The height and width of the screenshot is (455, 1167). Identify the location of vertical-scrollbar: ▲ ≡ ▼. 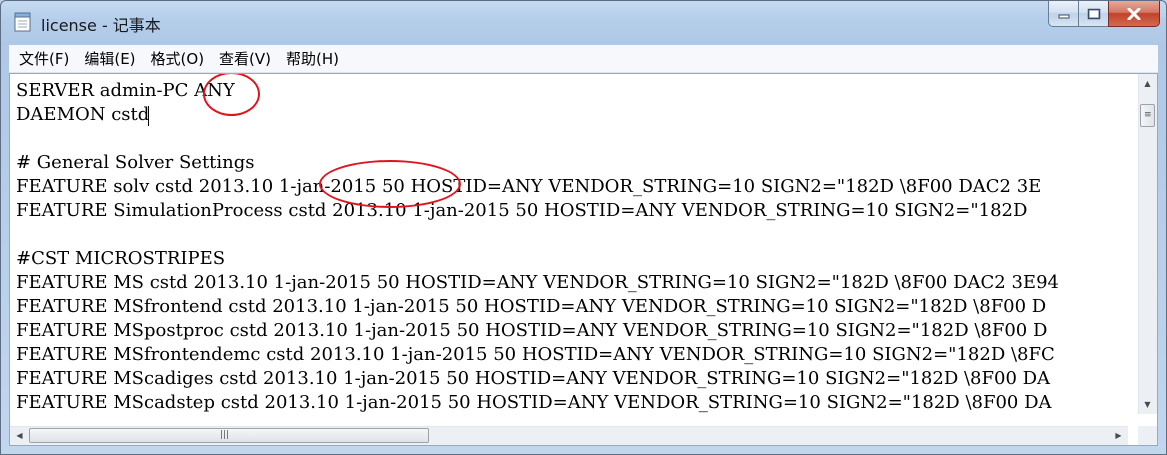
(1147, 244).